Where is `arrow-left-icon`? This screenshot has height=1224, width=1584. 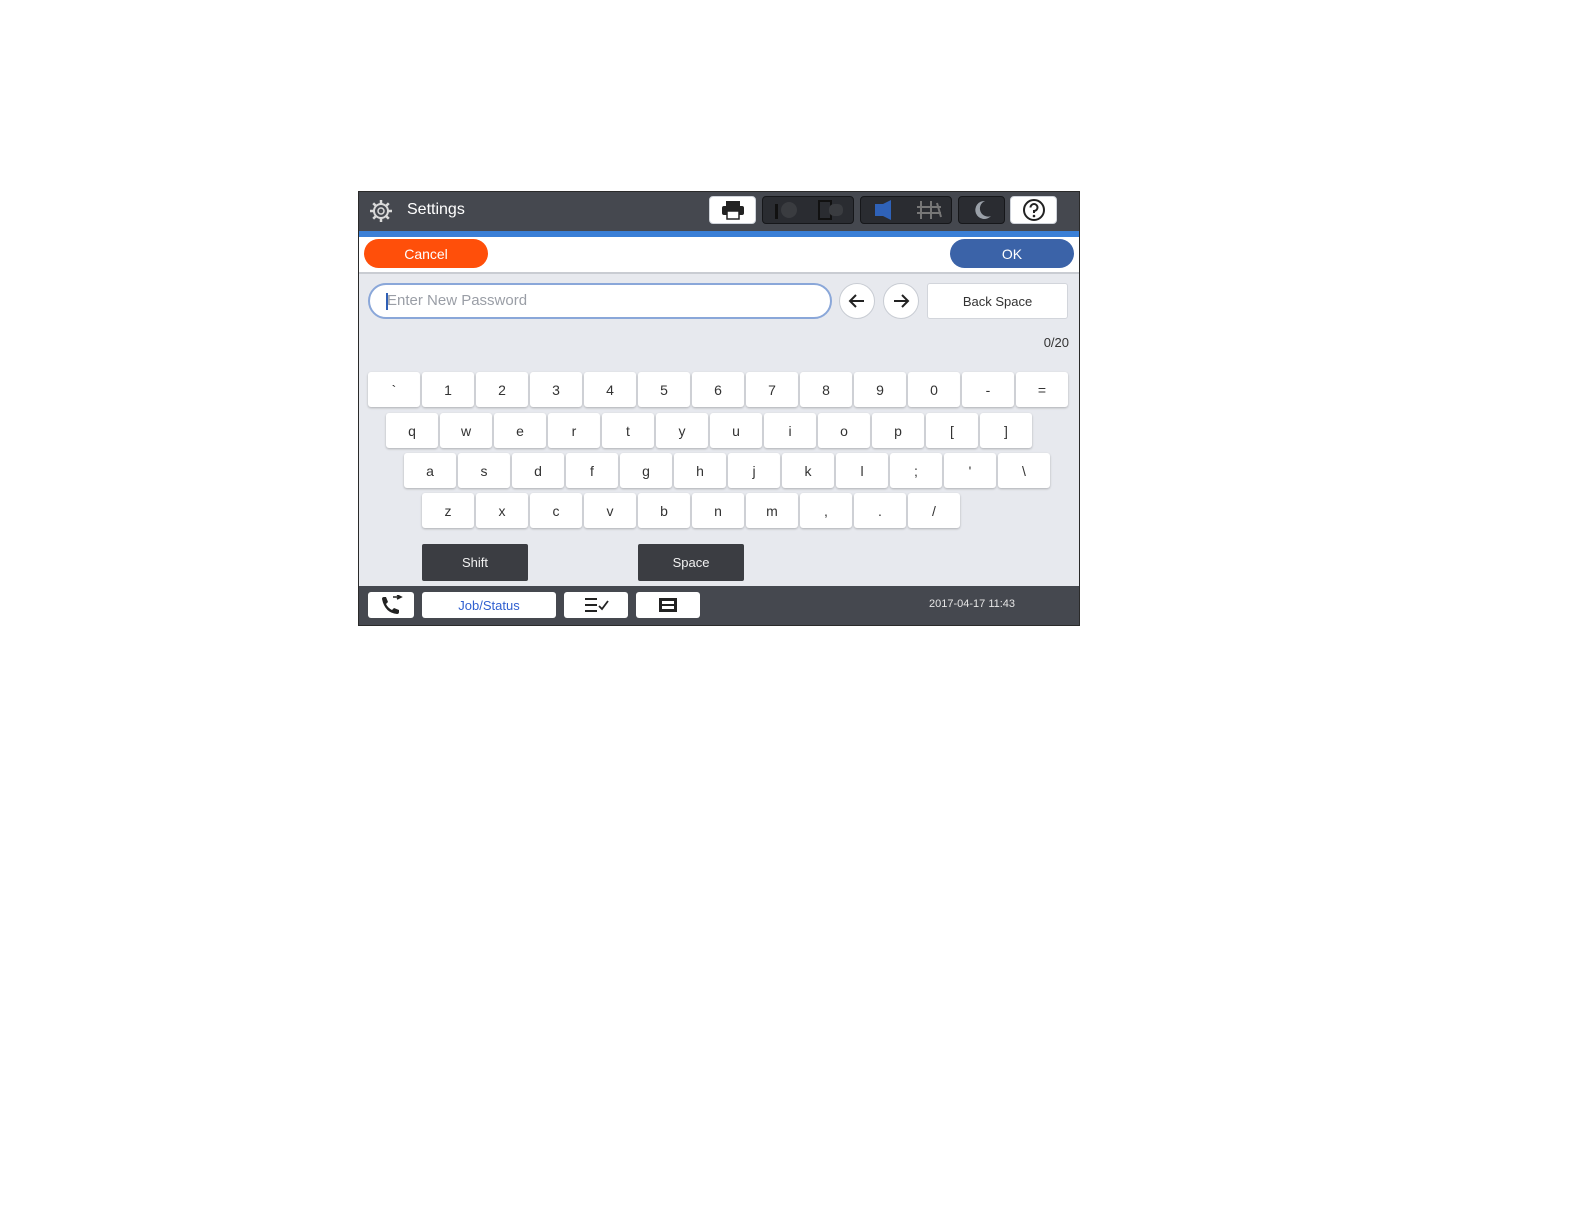
arrow-left-icon is located at coordinates (856, 301).